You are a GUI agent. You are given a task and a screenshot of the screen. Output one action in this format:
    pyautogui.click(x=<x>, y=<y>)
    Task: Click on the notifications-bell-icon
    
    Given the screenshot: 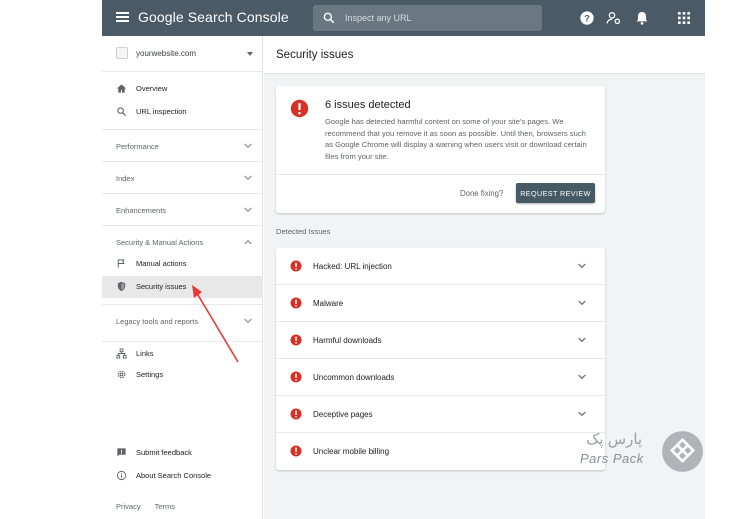 What is the action you would take?
    pyautogui.click(x=642, y=18)
    